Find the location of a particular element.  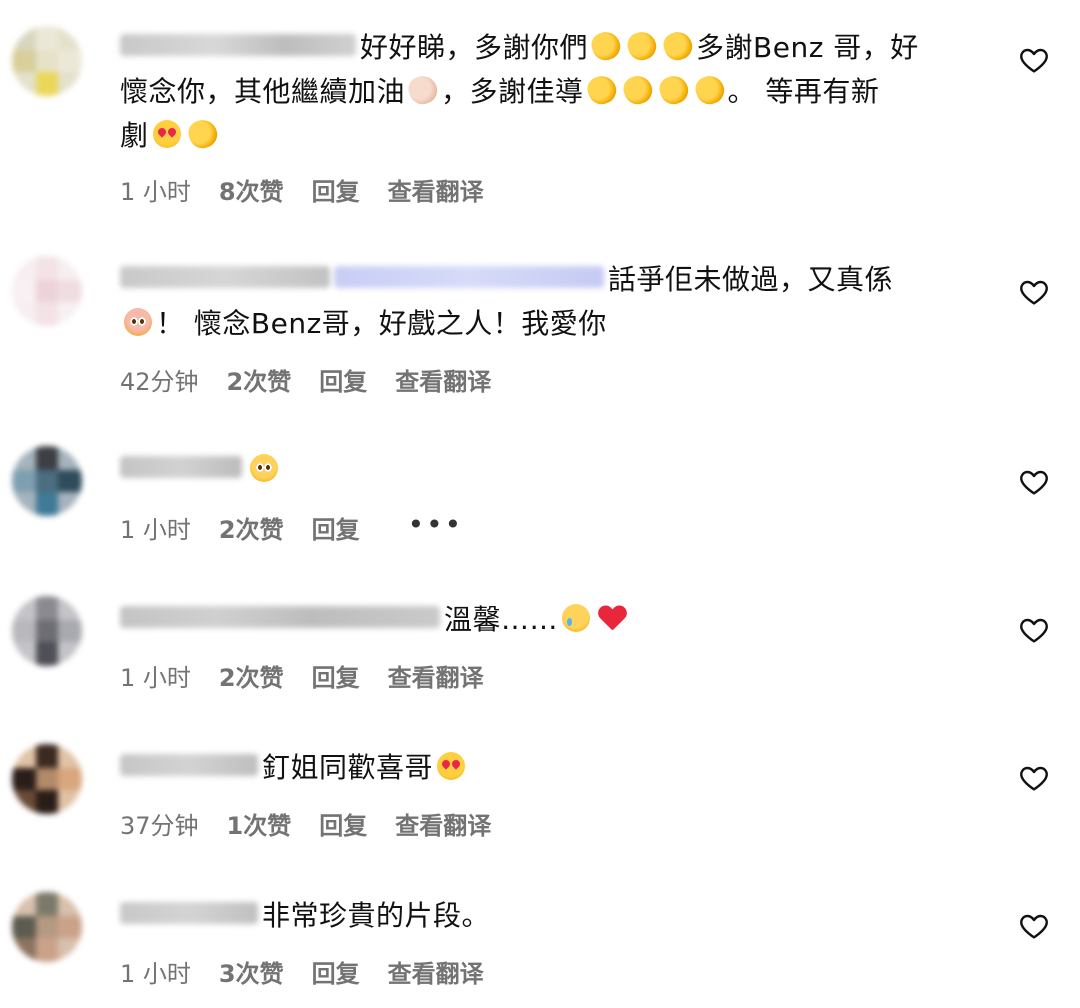

comment-time: 37分钟 is located at coordinates (159, 826).